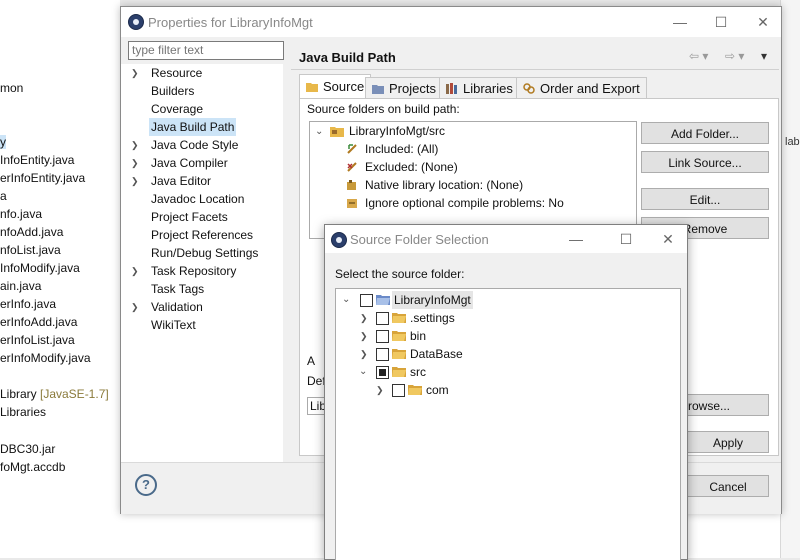 The height and width of the screenshot is (560, 800). I want to click on help-icon: ?, so click(146, 485).